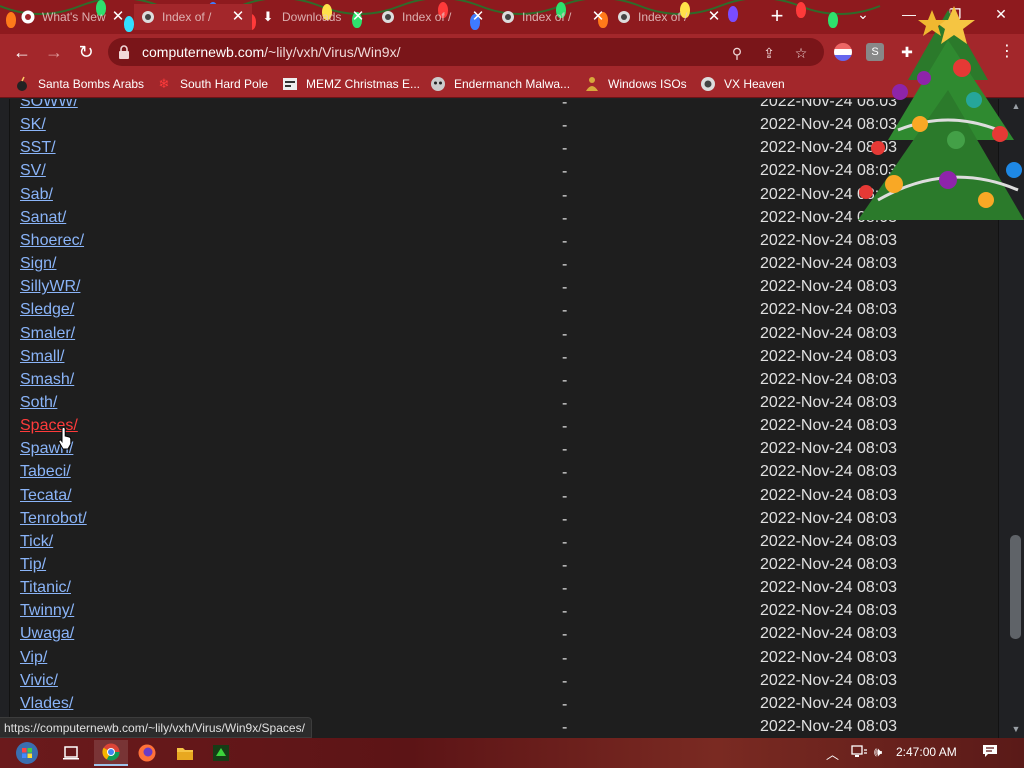 The height and width of the screenshot is (768, 1024). I want to click on file-explorer-icon, so click(185, 753).